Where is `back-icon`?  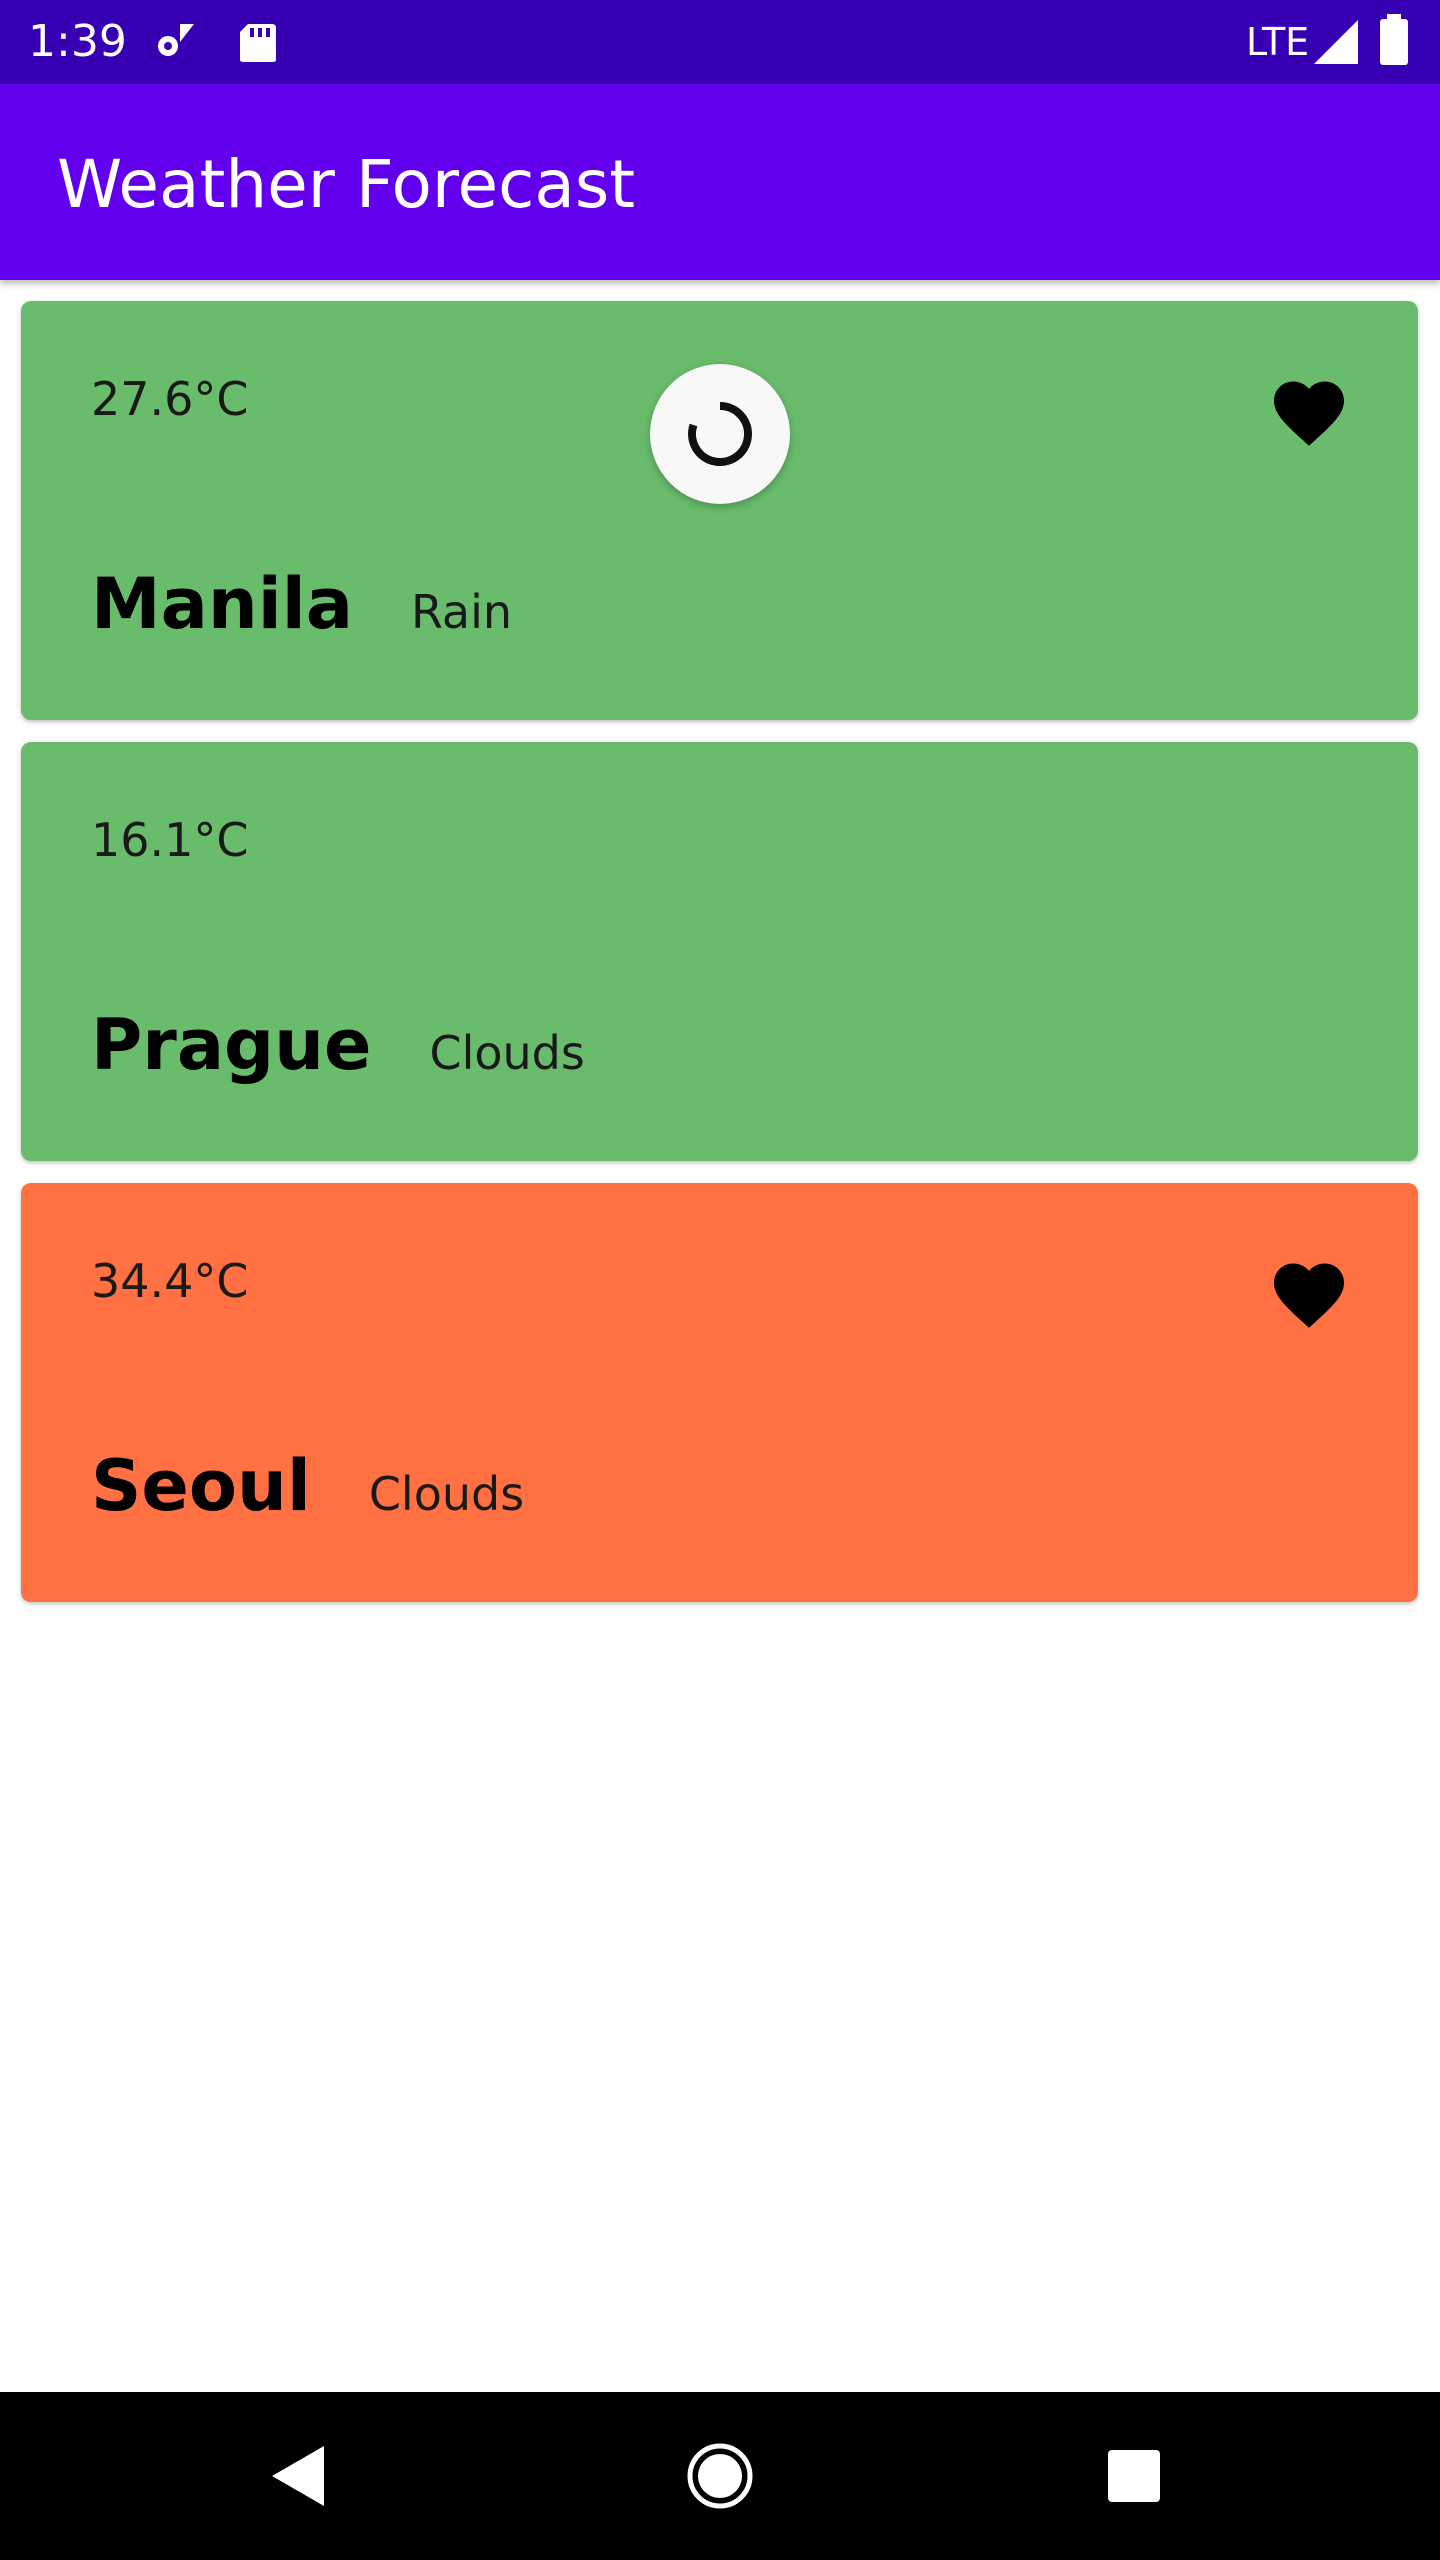
back-icon is located at coordinates (298, 2476).